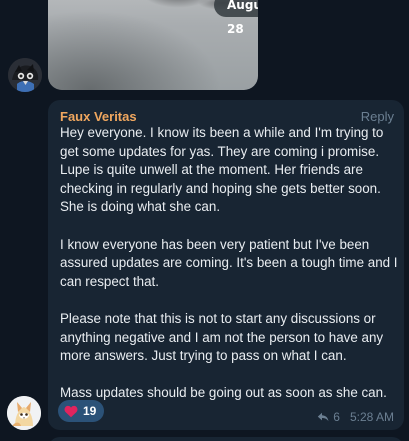 This screenshot has height=441, width=409. What do you see at coordinates (236, 18) in the screenshot?
I see `date-badge: August 28` at bounding box center [236, 18].